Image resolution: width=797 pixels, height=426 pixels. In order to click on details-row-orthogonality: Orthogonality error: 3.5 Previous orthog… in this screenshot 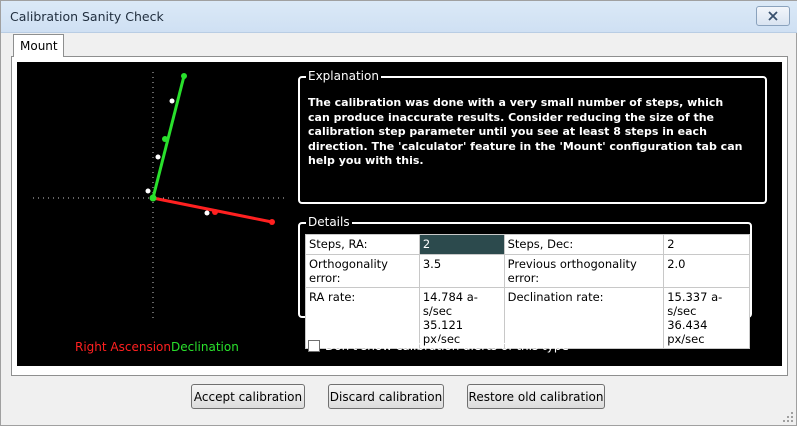, I will do `click(527, 271)`.